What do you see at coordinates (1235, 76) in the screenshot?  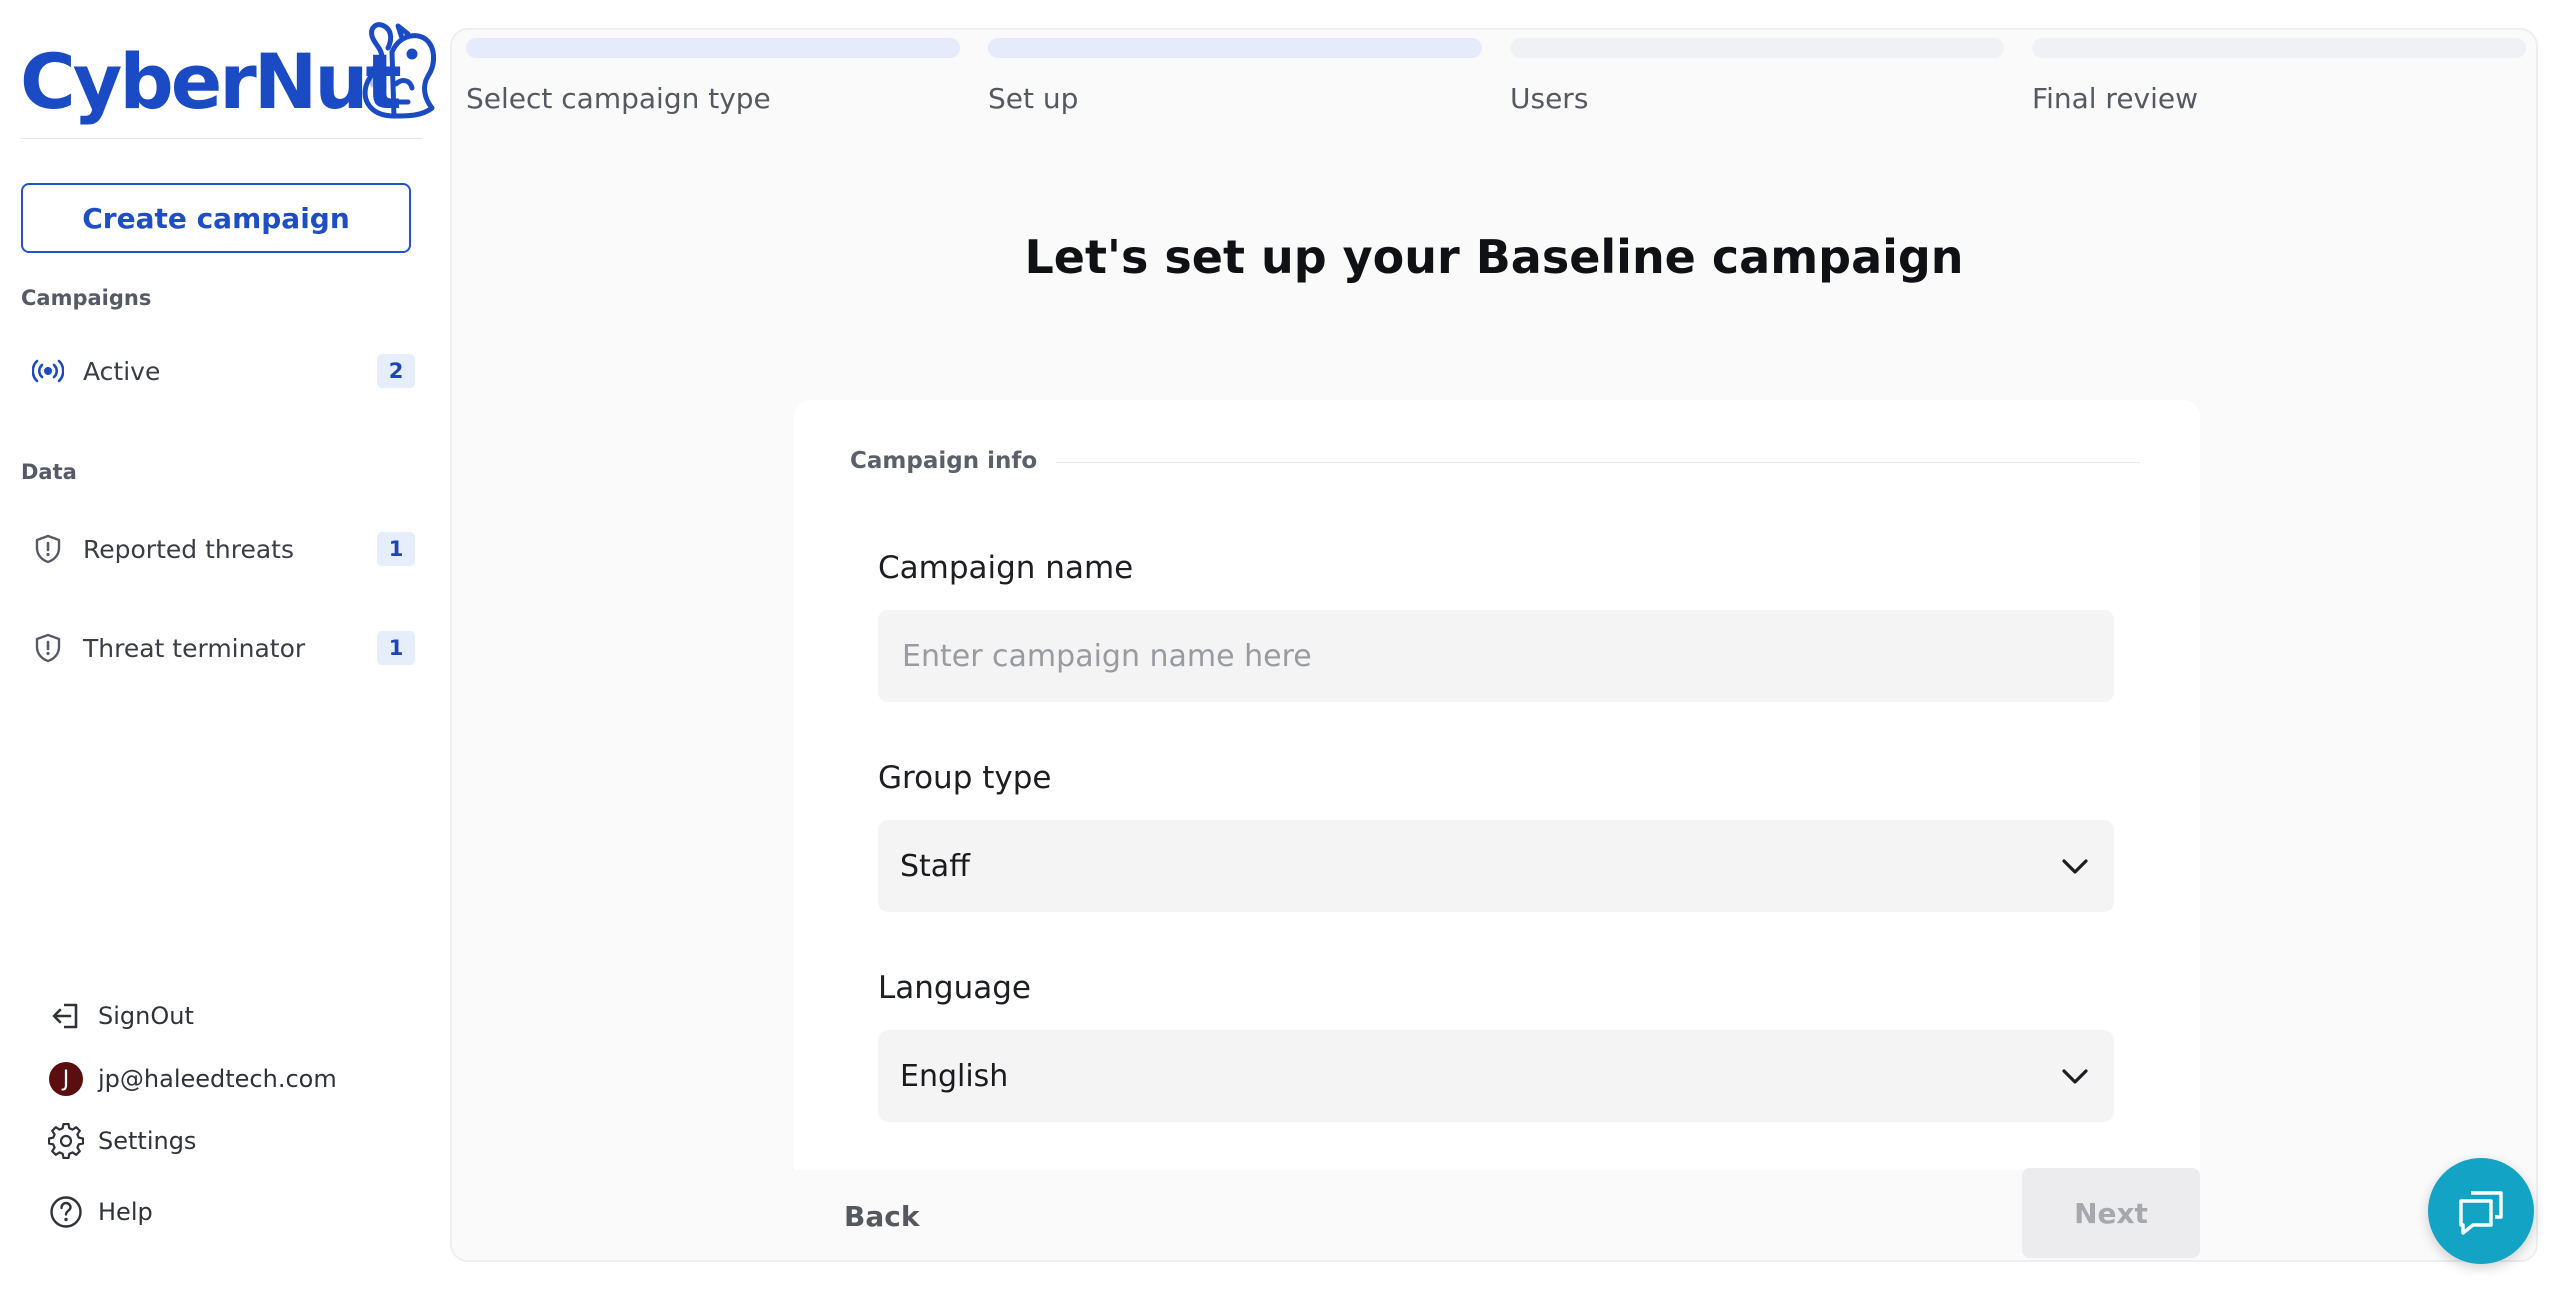 I see `step-set-up: Set up` at bounding box center [1235, 76].